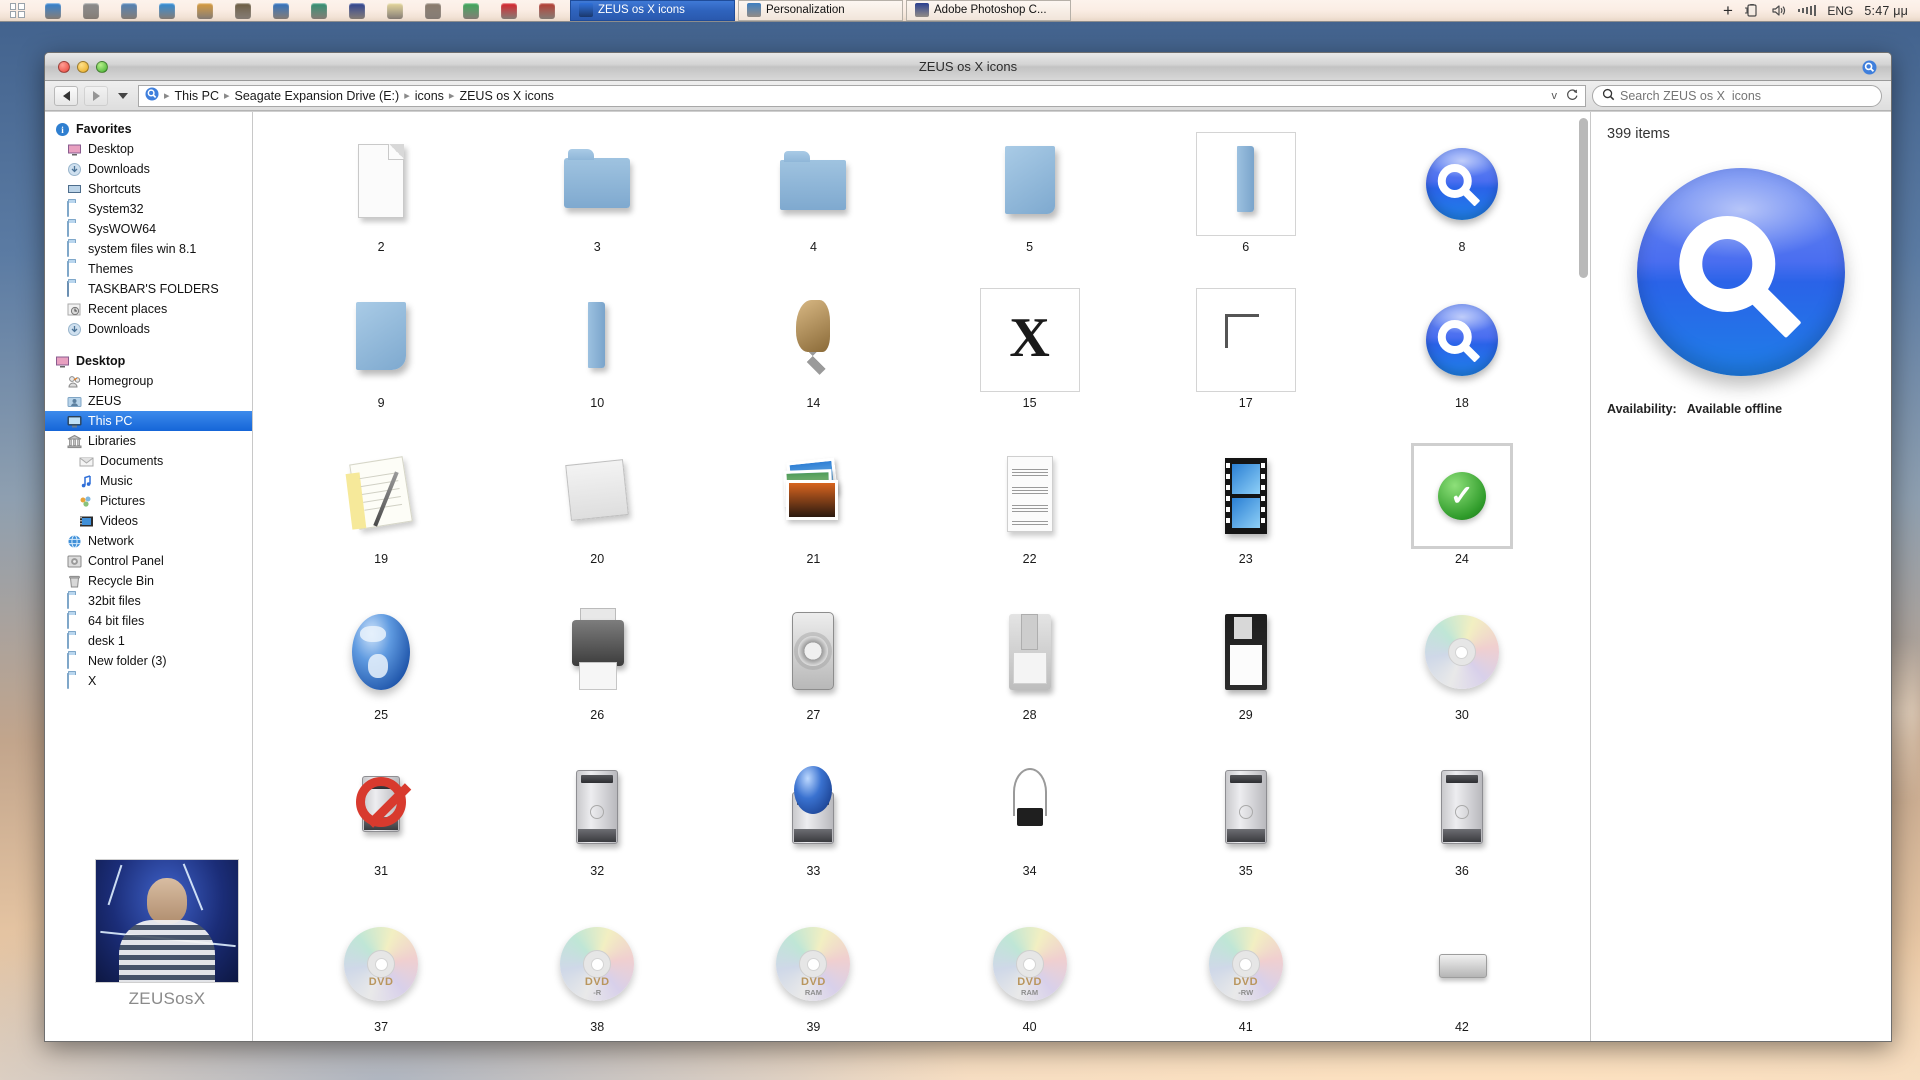  Describe the element at coordinates (381, 668) in the screenshot. I see `file-item: 25` at that location.